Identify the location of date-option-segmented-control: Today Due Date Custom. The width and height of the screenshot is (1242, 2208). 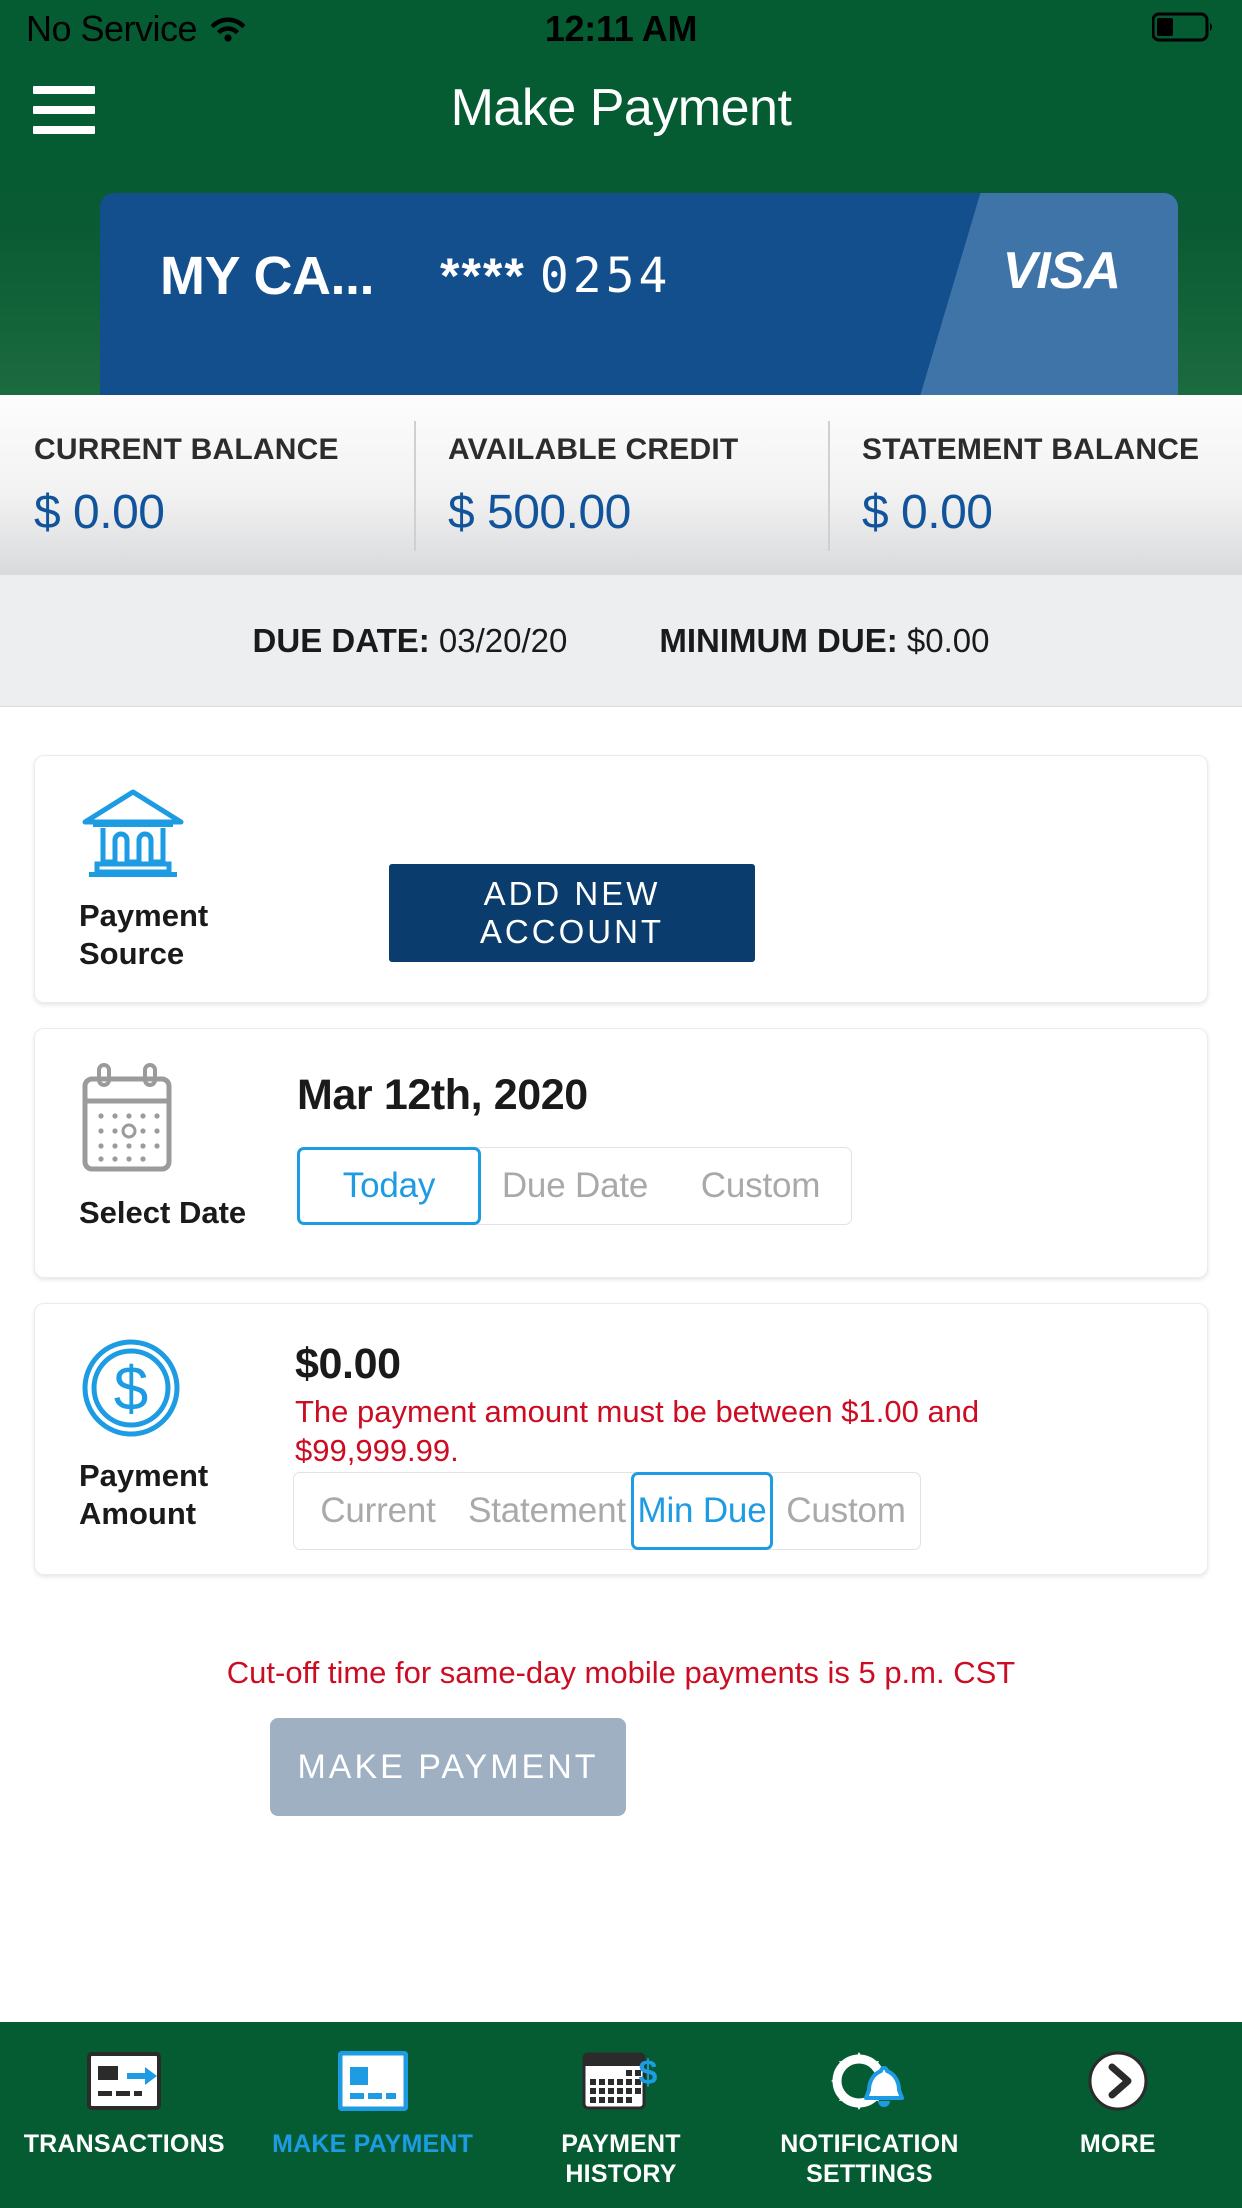
(574, 1186).